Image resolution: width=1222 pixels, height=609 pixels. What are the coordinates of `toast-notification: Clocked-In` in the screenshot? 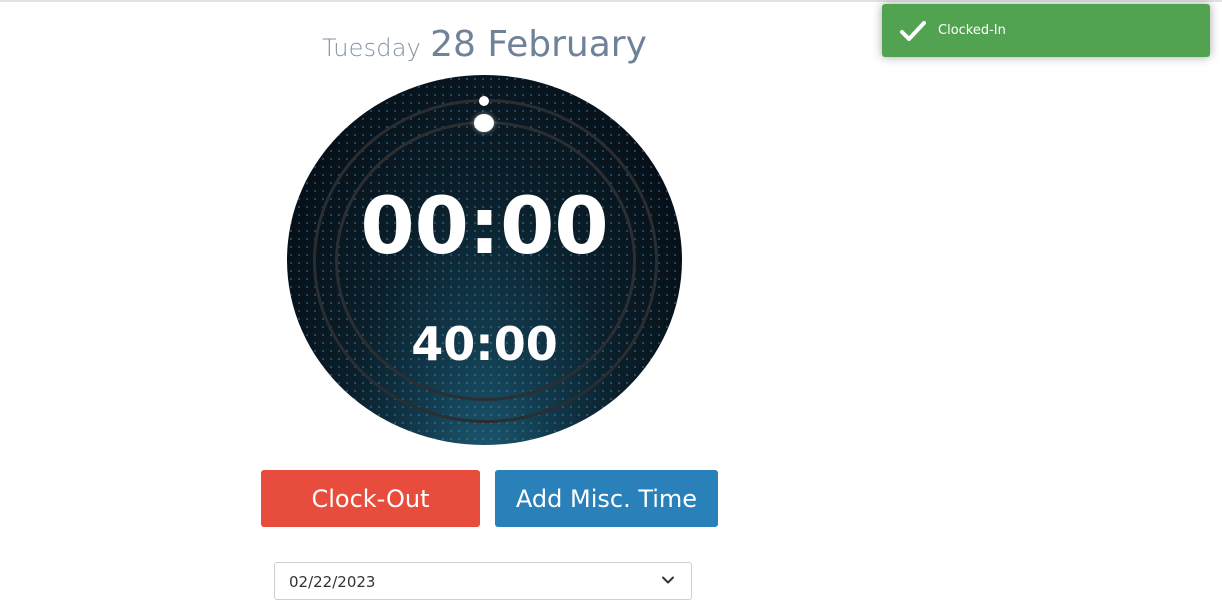 It's located at (1046, 30).